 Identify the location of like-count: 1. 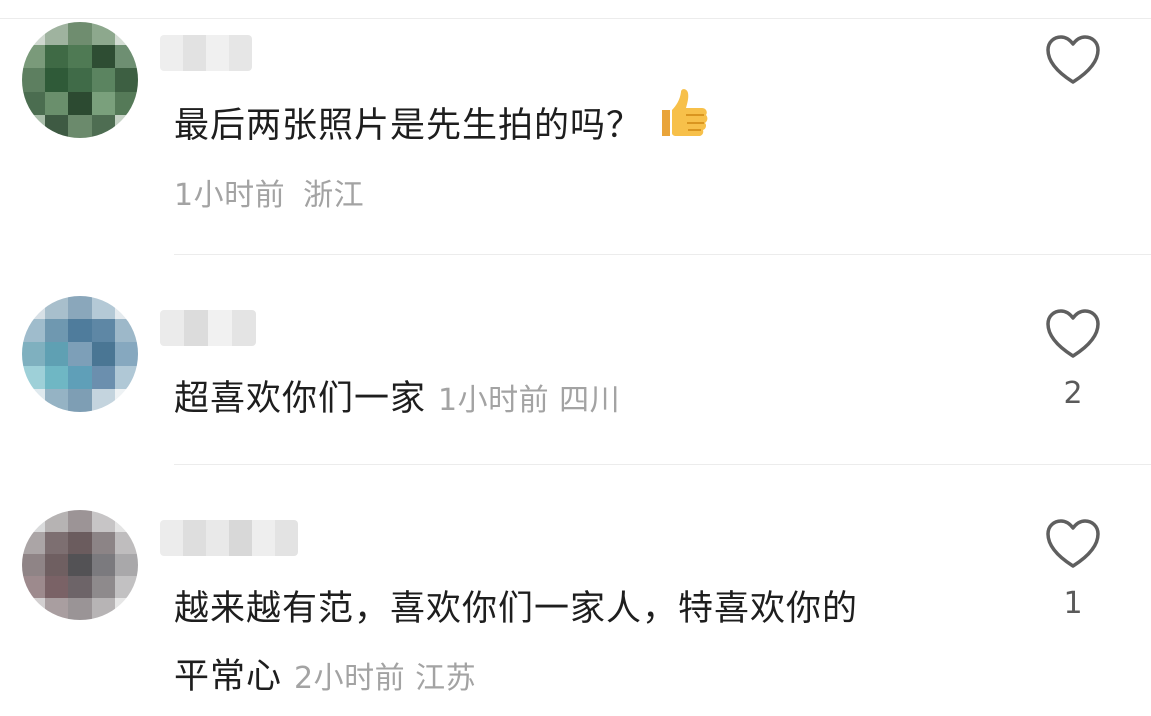
(1073, 603).